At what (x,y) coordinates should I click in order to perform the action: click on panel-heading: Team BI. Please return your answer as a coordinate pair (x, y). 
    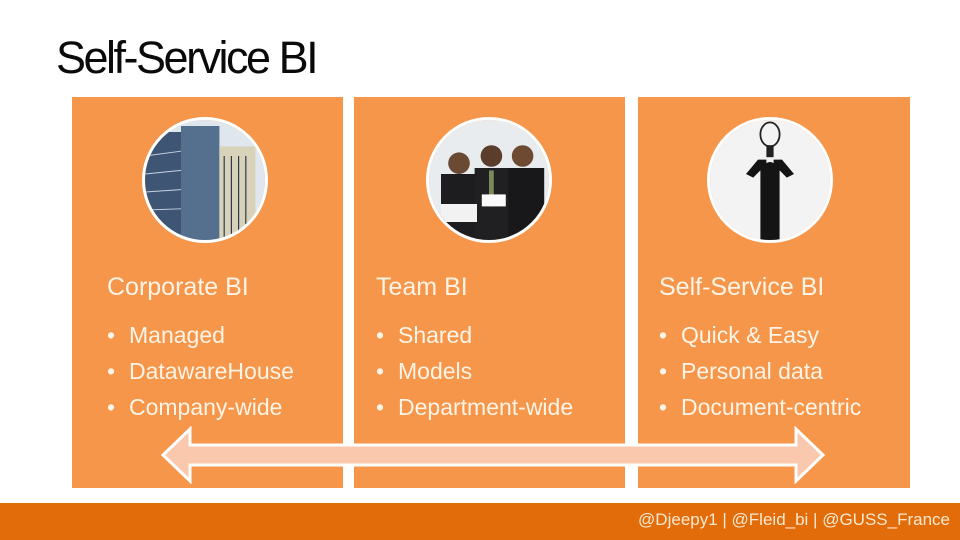
    Looking at the image, I should click on (422, 287).